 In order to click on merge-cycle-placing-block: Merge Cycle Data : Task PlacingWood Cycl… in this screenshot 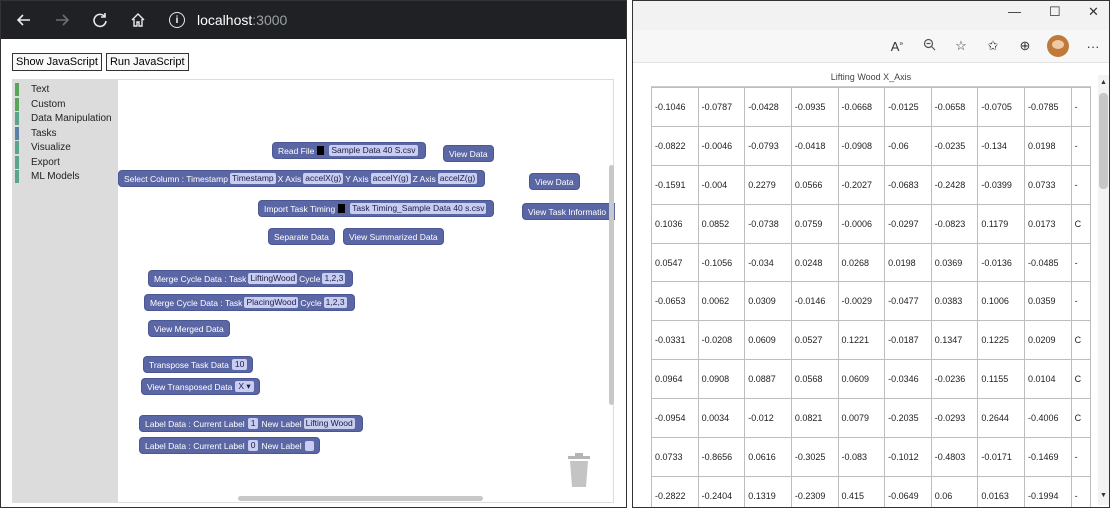, I will do `click(249, 302)`.